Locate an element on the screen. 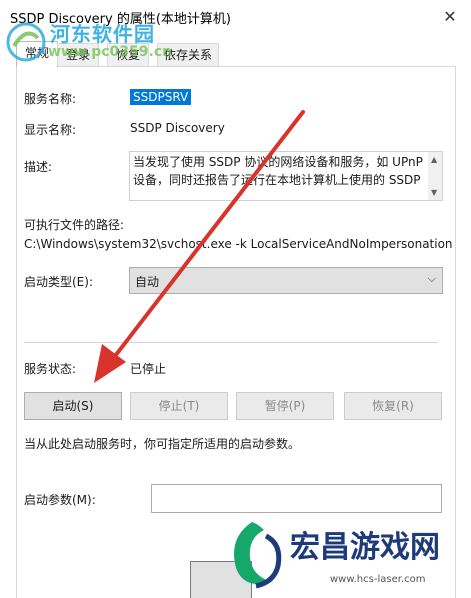  watermark-top-url: www.pc0359.cn is located at coordinates (110, 52).